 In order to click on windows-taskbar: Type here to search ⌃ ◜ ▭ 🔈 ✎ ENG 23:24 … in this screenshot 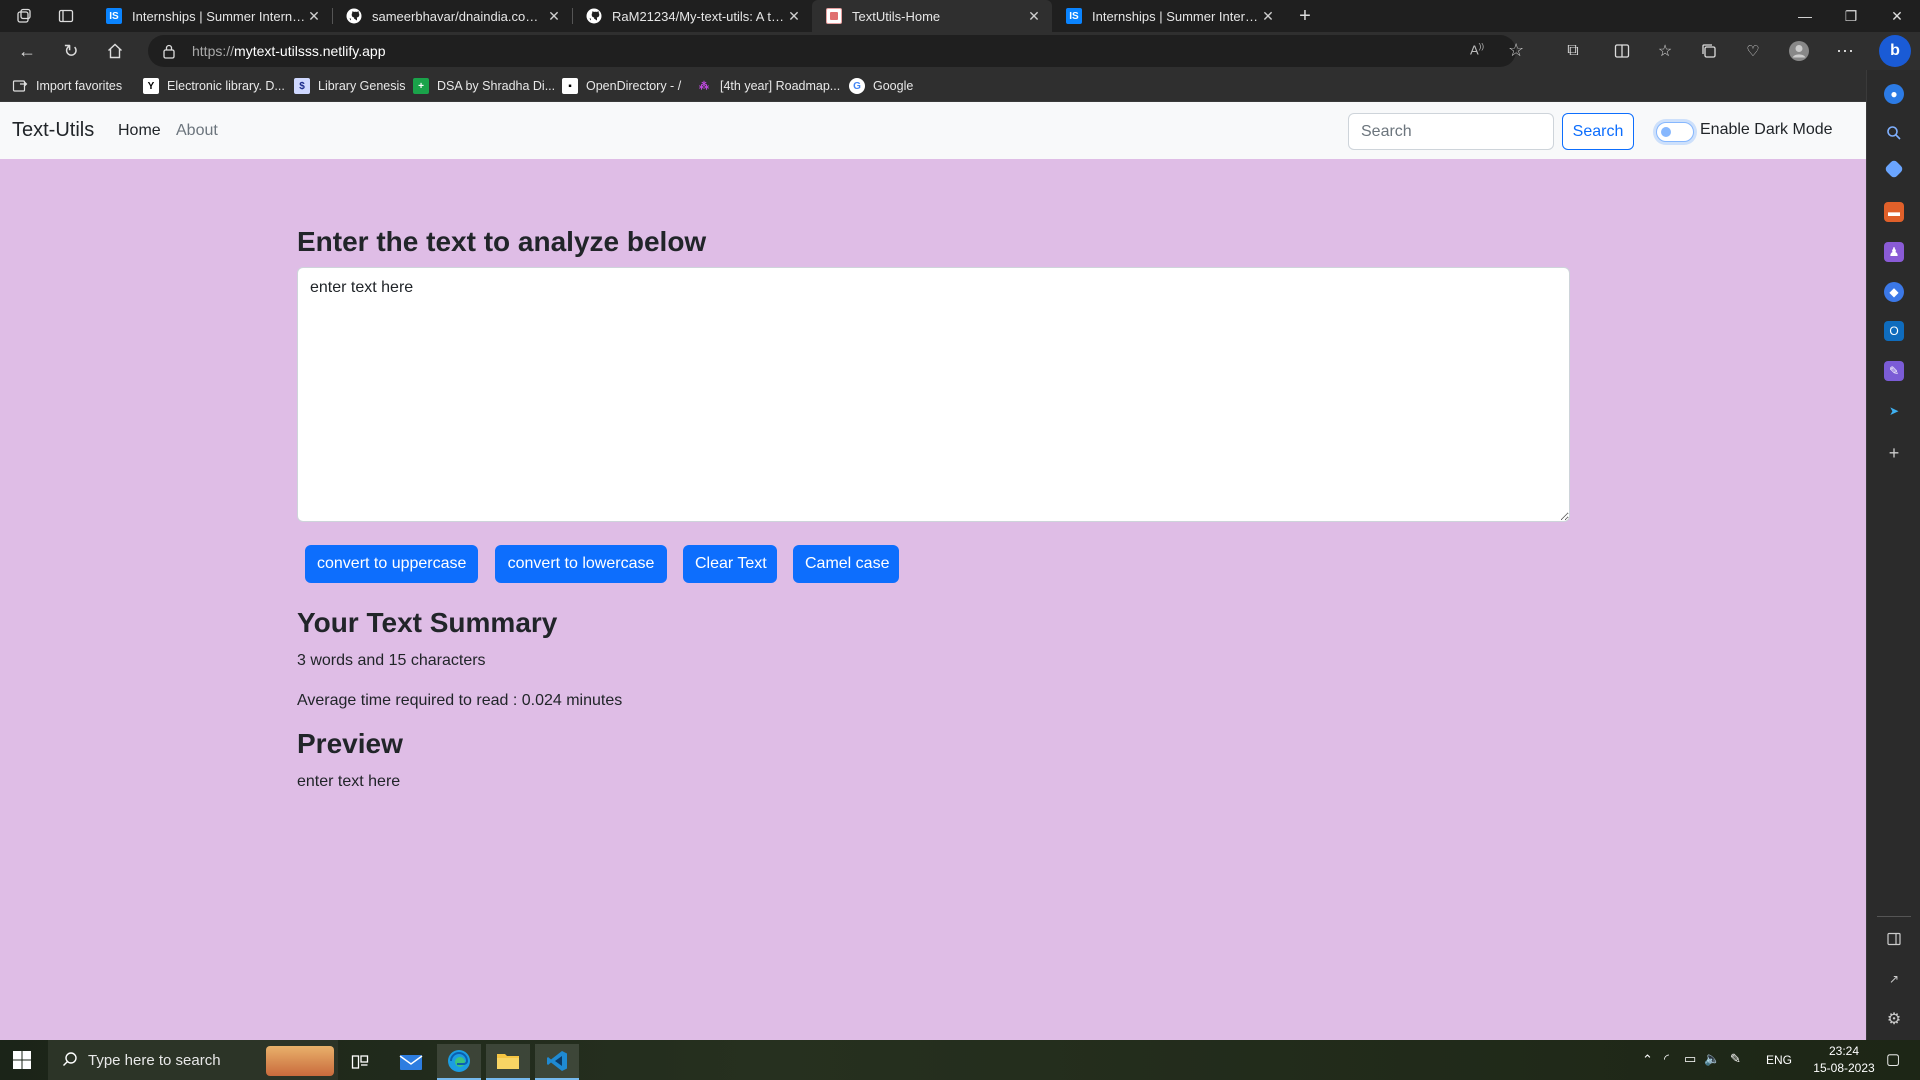, I will do `click(960, 1060)`.